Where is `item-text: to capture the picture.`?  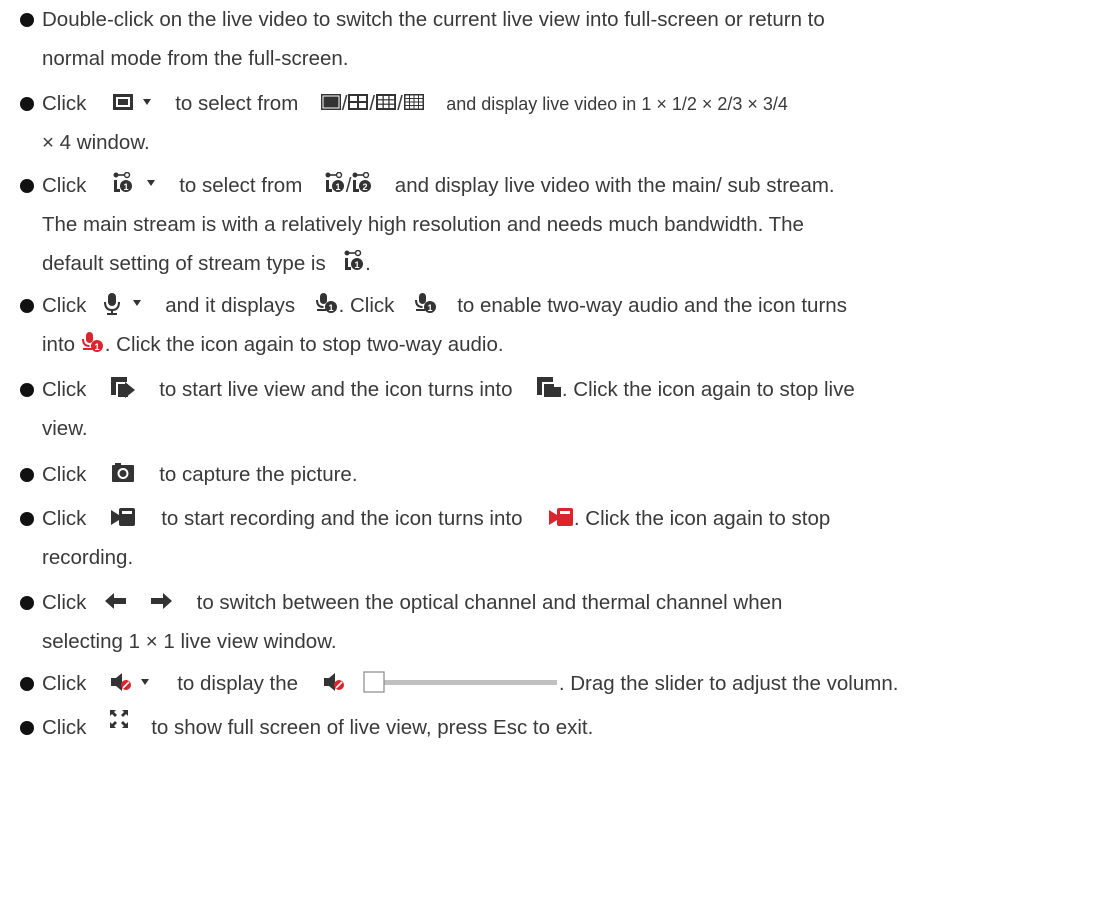
item-text: to capture the picture. is located at coordinates (258, 474).